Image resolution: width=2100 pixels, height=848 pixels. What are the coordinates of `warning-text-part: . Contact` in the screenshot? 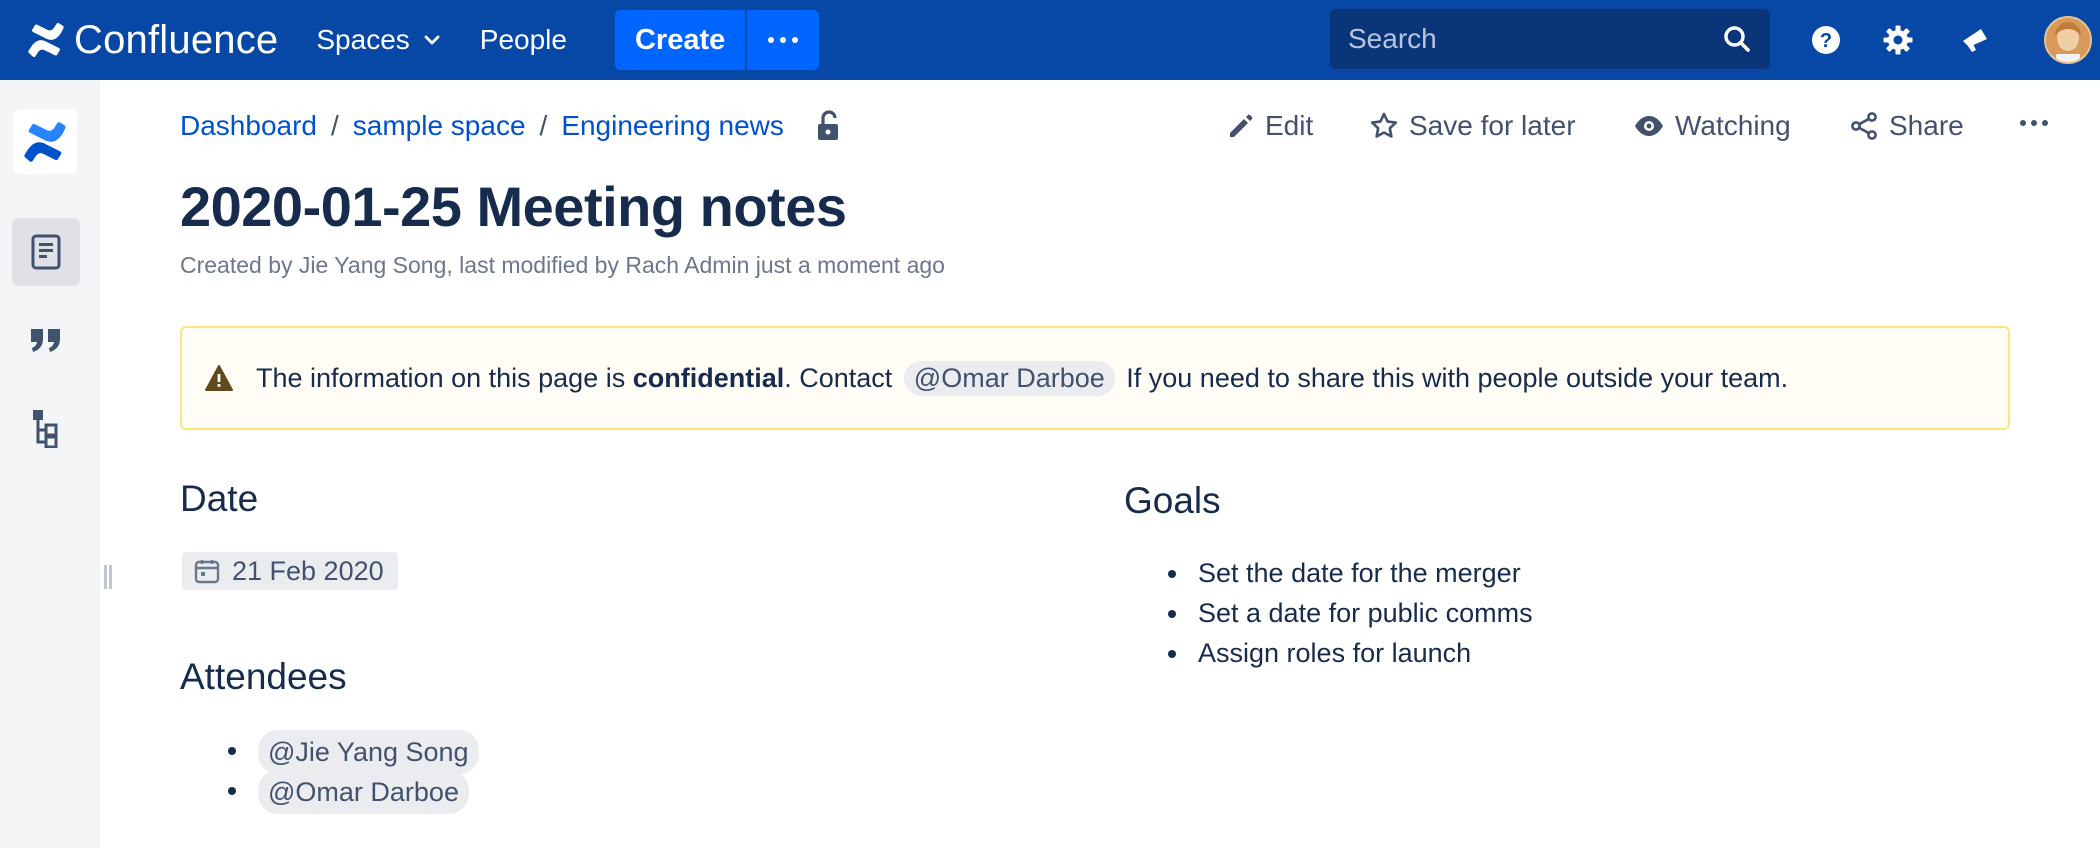 It's located at (842, 377).